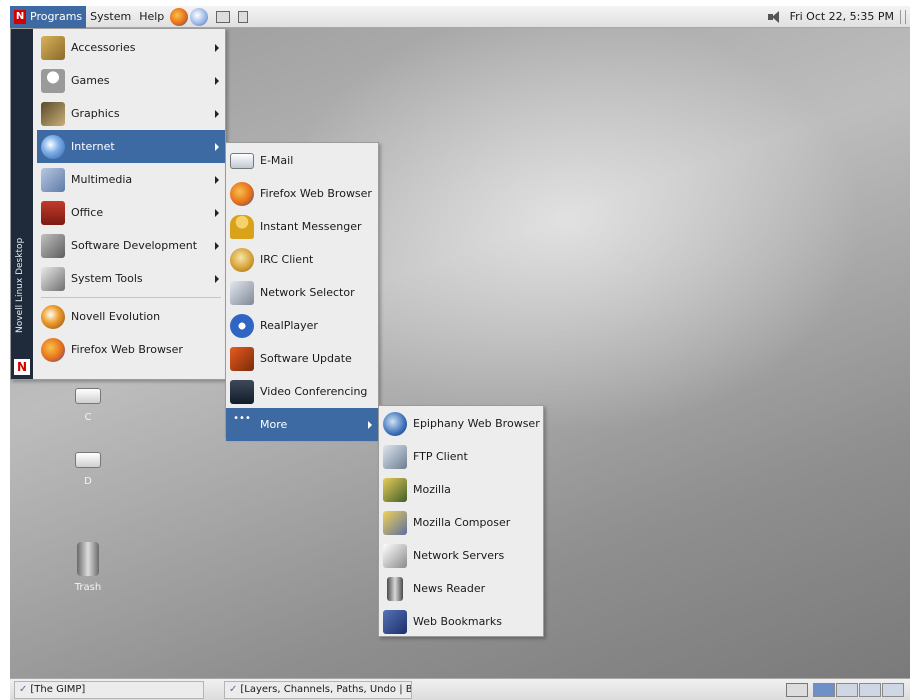  Describe the element at coordinates (395, 456) in the screenshot. I see `ftp-client-icon` at that location.